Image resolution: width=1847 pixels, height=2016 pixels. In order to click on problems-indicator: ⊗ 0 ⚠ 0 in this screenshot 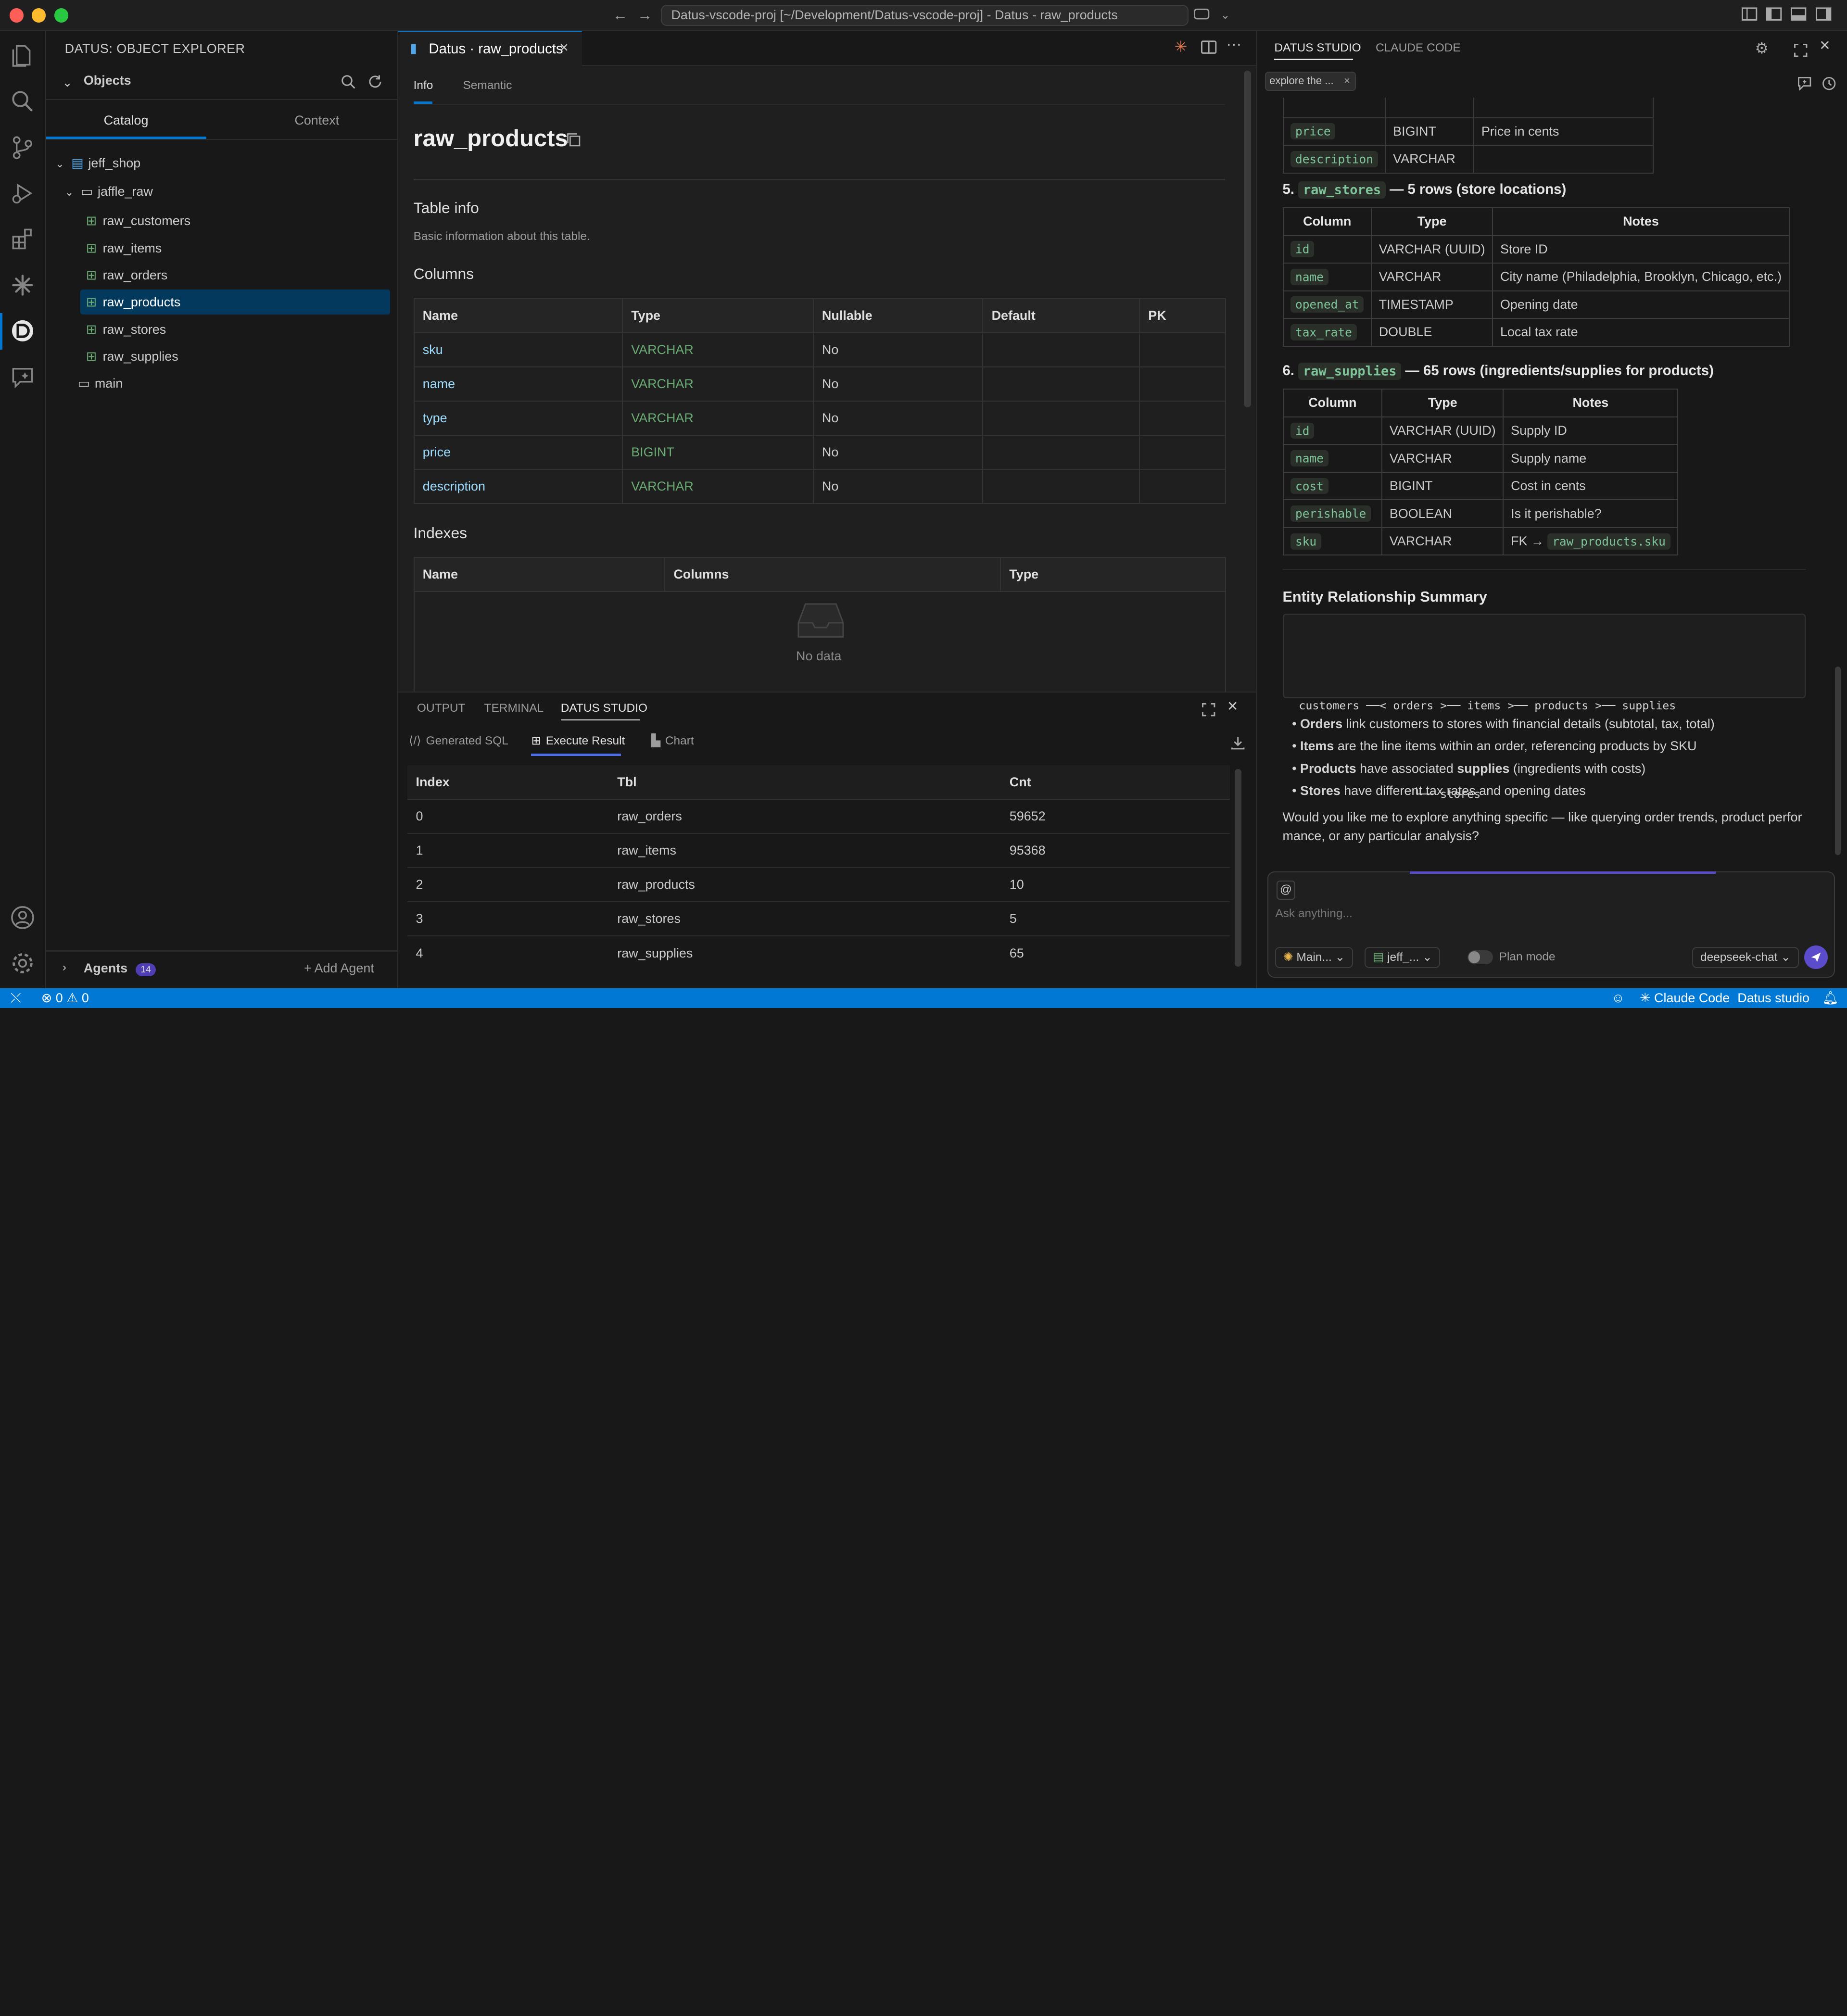, I will do `click(65, 998)`.